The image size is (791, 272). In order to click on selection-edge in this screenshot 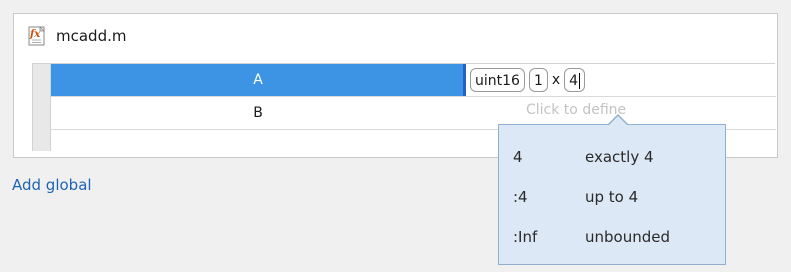, I will do `click(464, 80)`.